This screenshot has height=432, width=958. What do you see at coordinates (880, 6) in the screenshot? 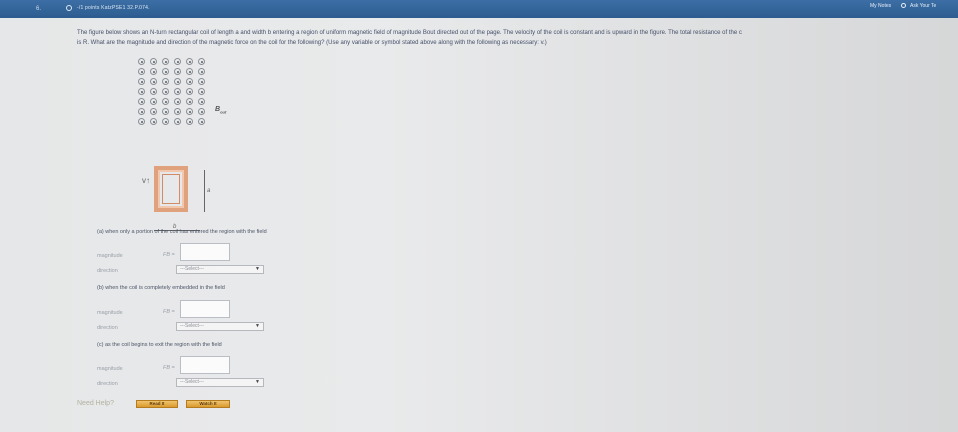
I see `my-notes-button: My Notes` at bounding box center [880, 6].